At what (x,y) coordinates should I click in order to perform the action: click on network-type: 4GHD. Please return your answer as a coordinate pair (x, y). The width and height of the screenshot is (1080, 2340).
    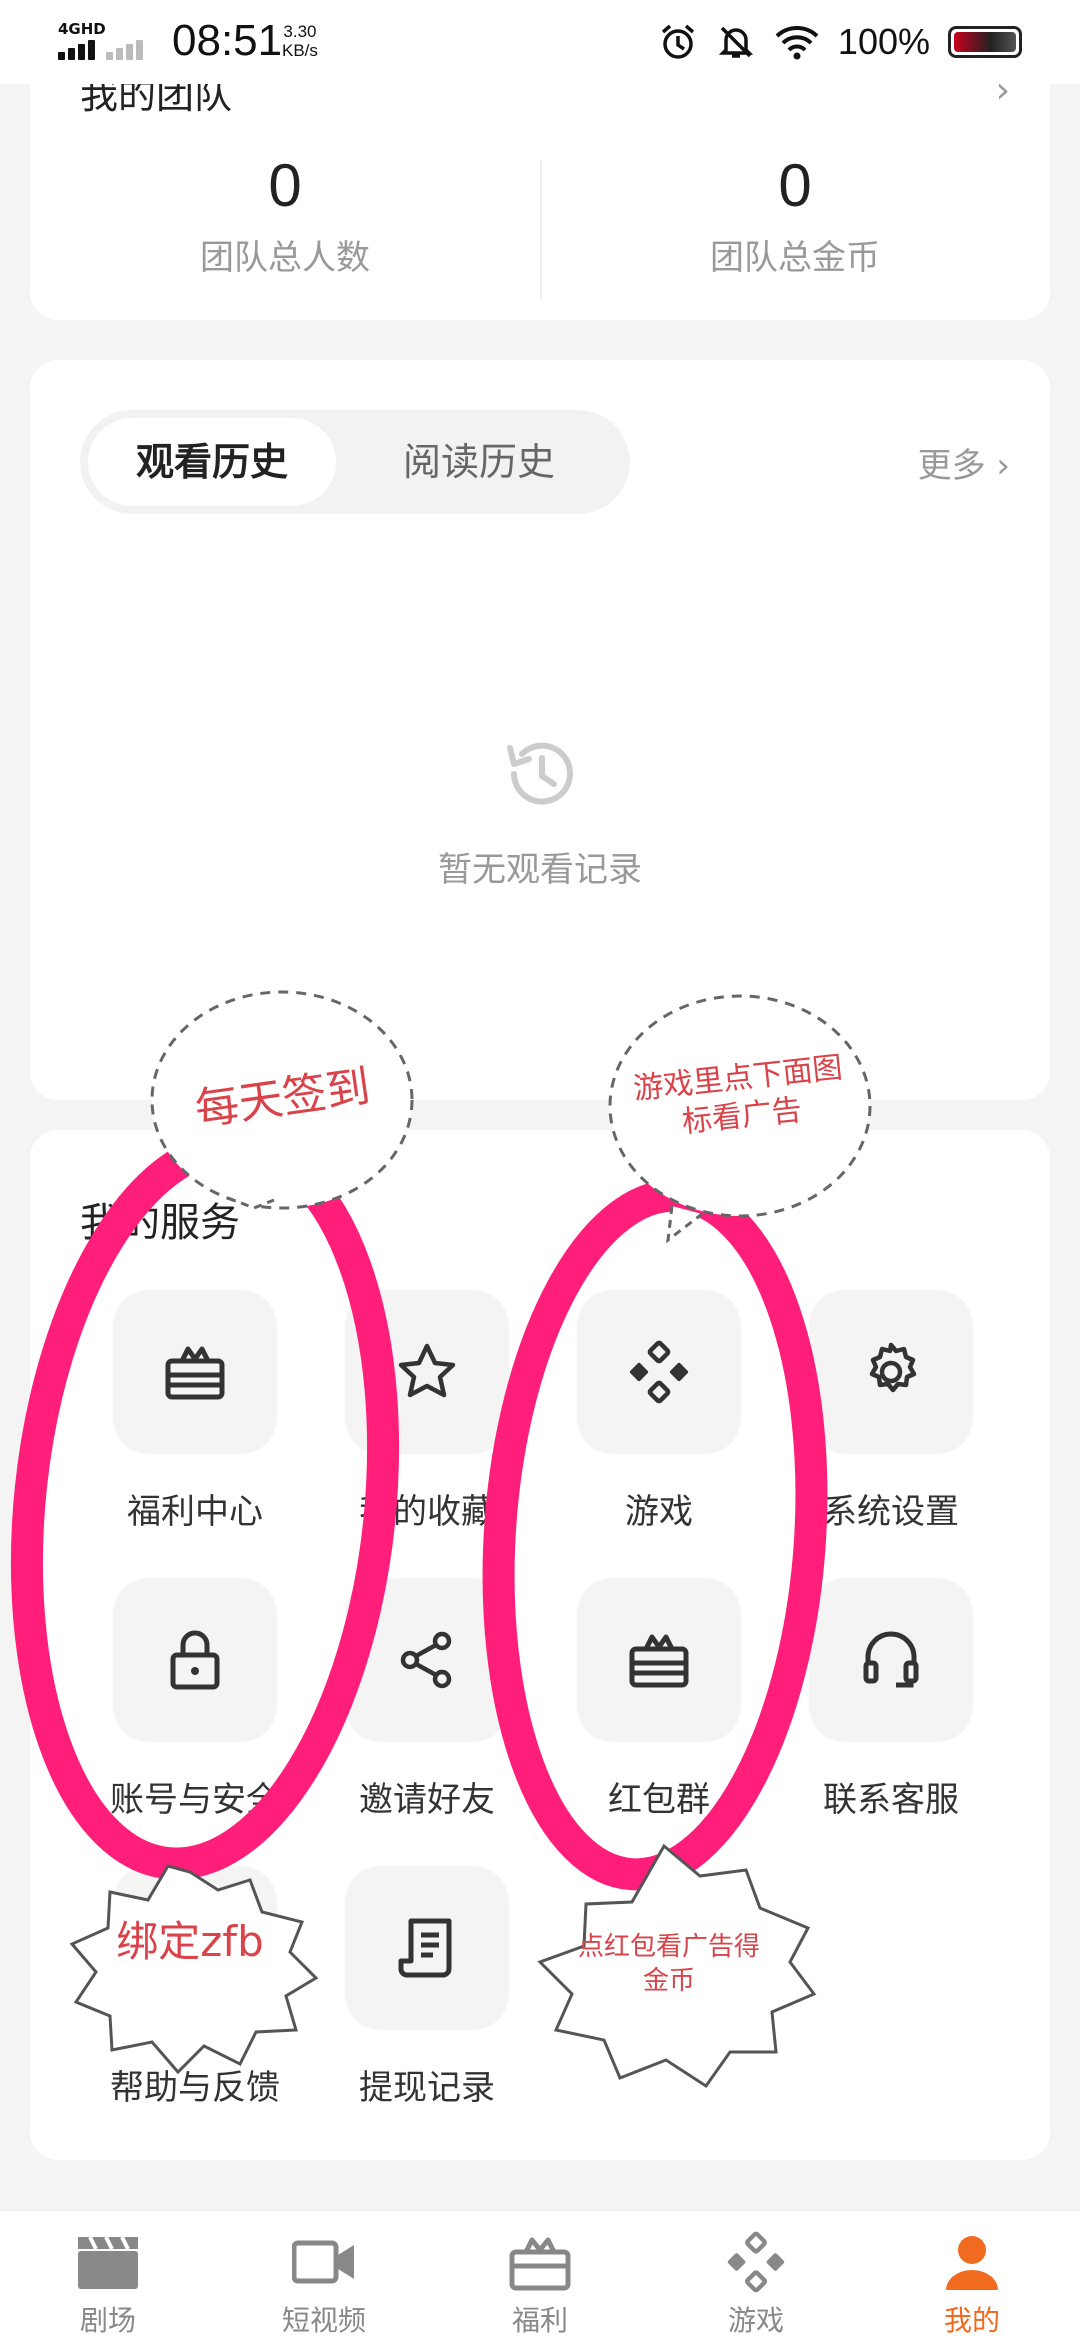
    Looking at the image, I should click on (82, 29).